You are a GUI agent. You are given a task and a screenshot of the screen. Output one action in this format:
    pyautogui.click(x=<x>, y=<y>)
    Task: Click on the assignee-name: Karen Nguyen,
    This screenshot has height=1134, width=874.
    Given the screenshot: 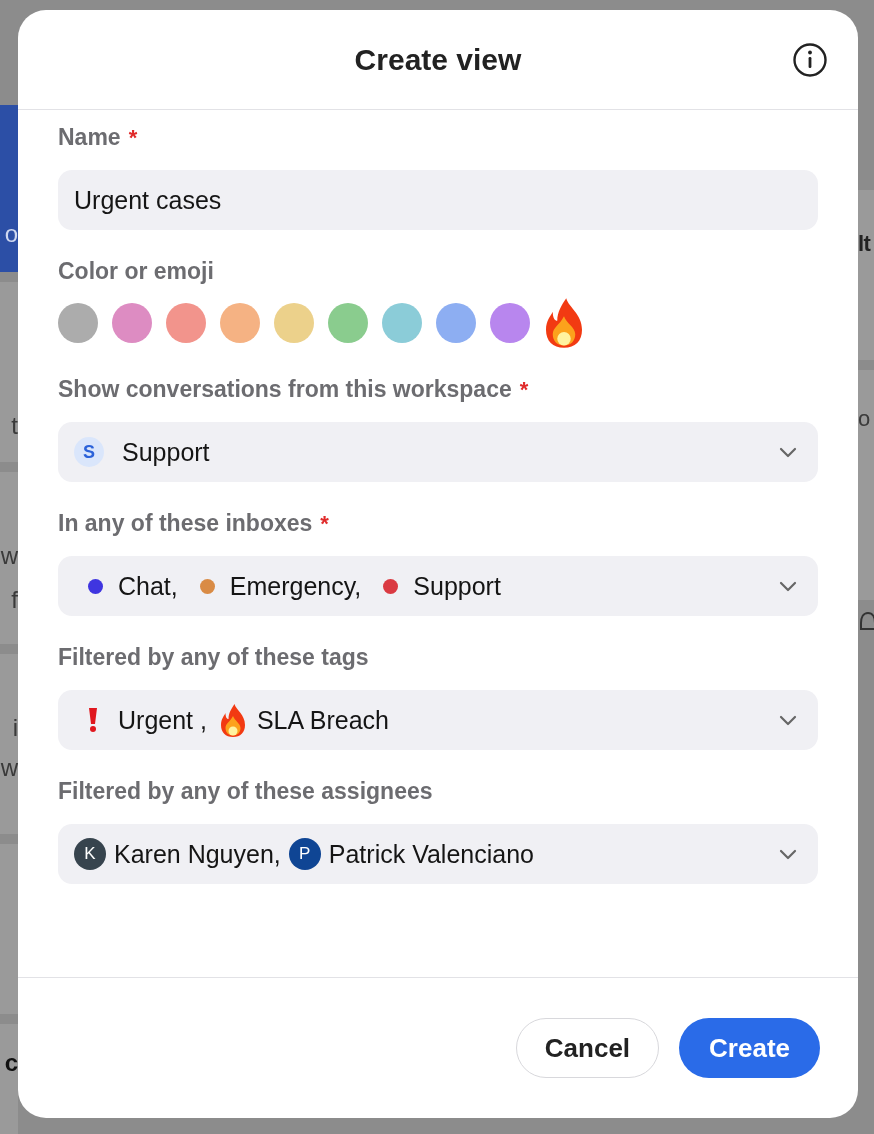 What is the action you would take?
    pyautogui.click(x=197, y=854)
    